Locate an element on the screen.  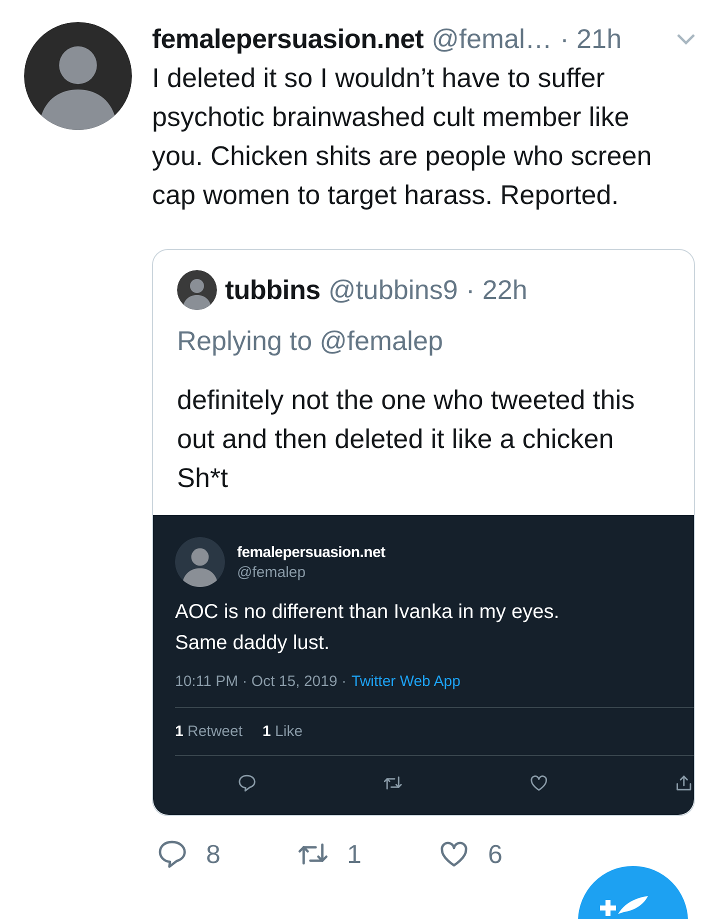
author-handle: @femalep is located at coordinates (311, 572).